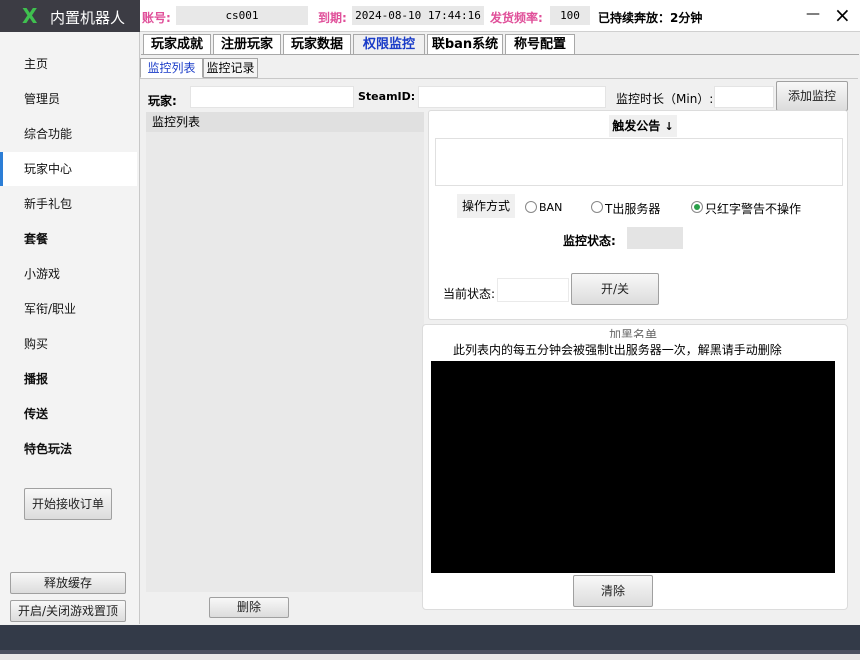 This screenshot has width=860, height=660. Describe the element at coordinates (68, 309) in the screenshot. I see `sidebar-item-rank: 军衔/职业` at that location.